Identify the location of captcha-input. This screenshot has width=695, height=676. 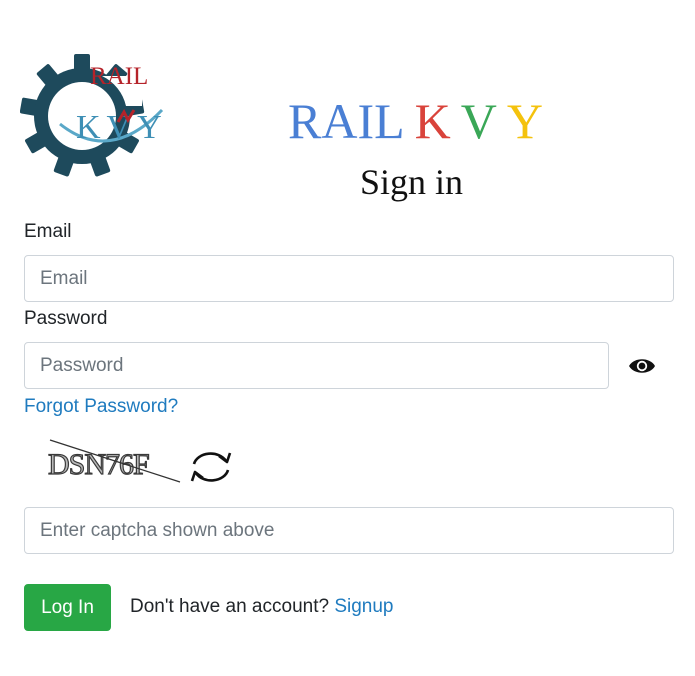
(349, 530).